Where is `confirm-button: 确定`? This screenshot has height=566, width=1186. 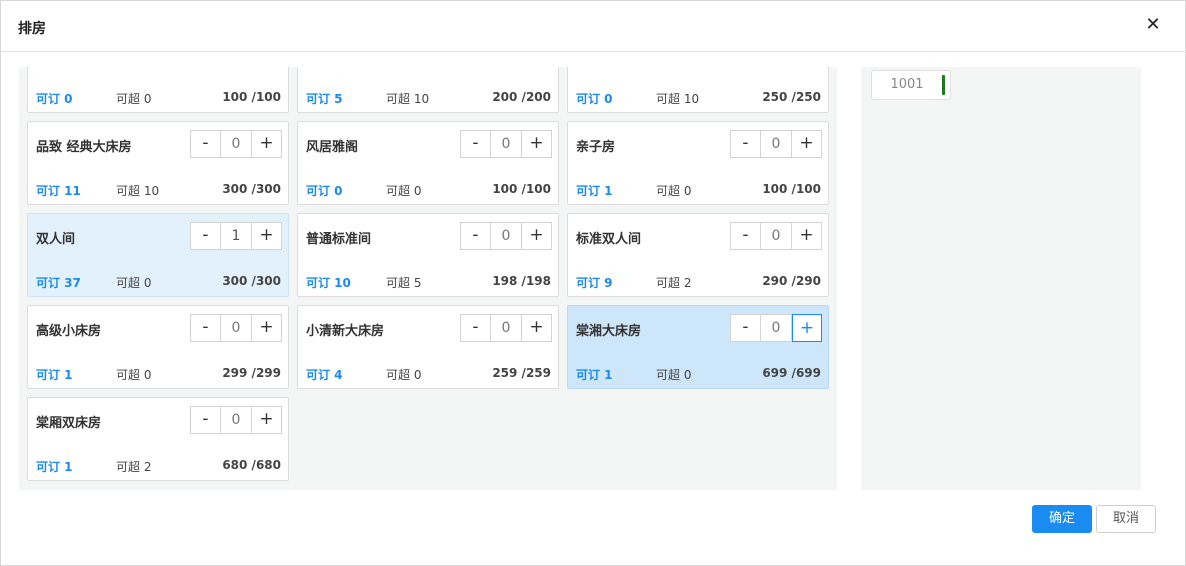
confirm-button: 确定 is located at coordinates (1062, 519).